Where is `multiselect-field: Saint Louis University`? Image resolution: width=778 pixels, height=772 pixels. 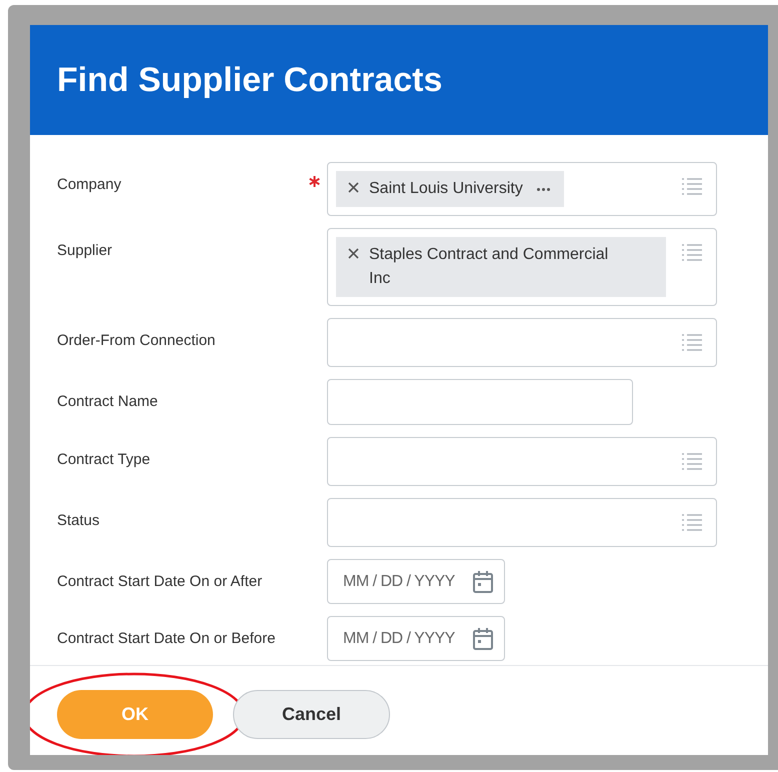
multiselect-field: Saint Louis University is located at coordinates (522, 189).